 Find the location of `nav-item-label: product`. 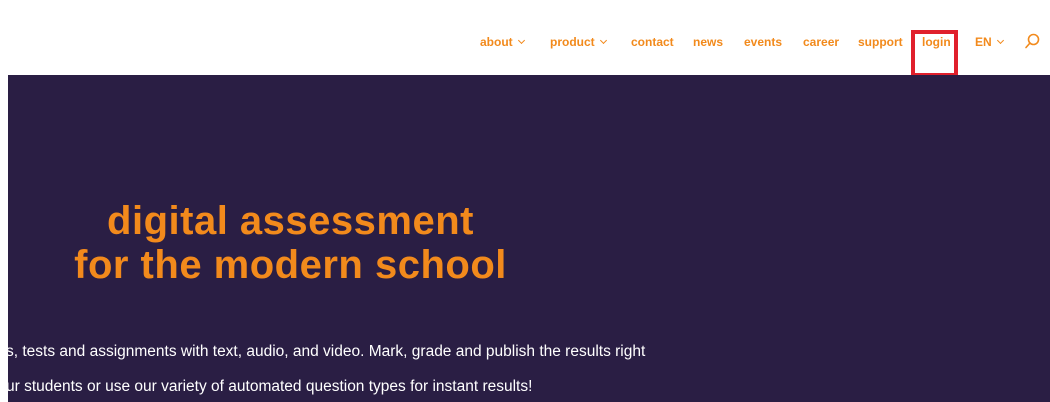

nav-item-label: product is located at coordinates (572, 42).